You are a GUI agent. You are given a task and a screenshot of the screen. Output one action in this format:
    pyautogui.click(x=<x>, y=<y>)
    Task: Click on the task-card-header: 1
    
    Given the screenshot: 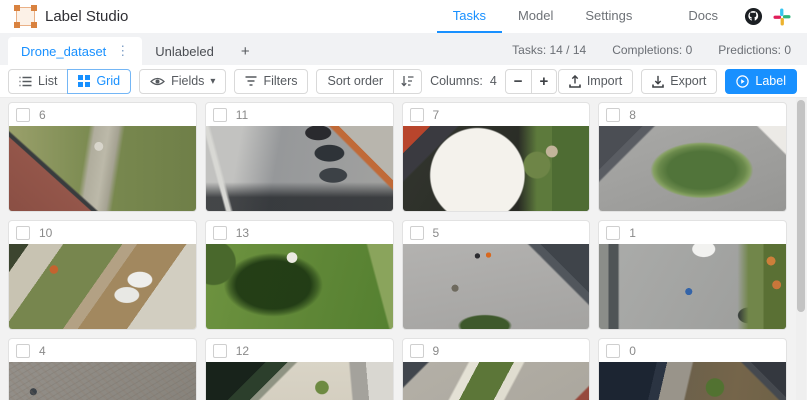 What is the action you would take?
    pyautogui.click(x=692, y=232)
    